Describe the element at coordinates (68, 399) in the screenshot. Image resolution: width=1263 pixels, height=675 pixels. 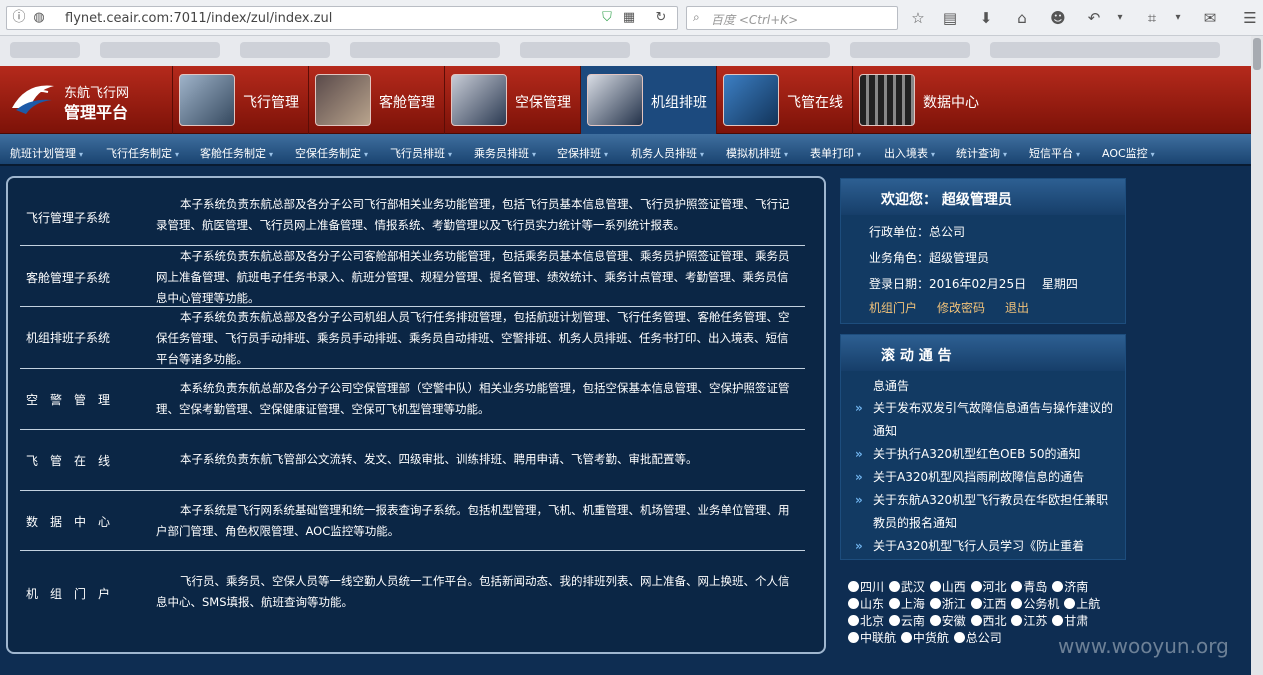
I see `subsystem-name: 空 警 管 理` at that location.